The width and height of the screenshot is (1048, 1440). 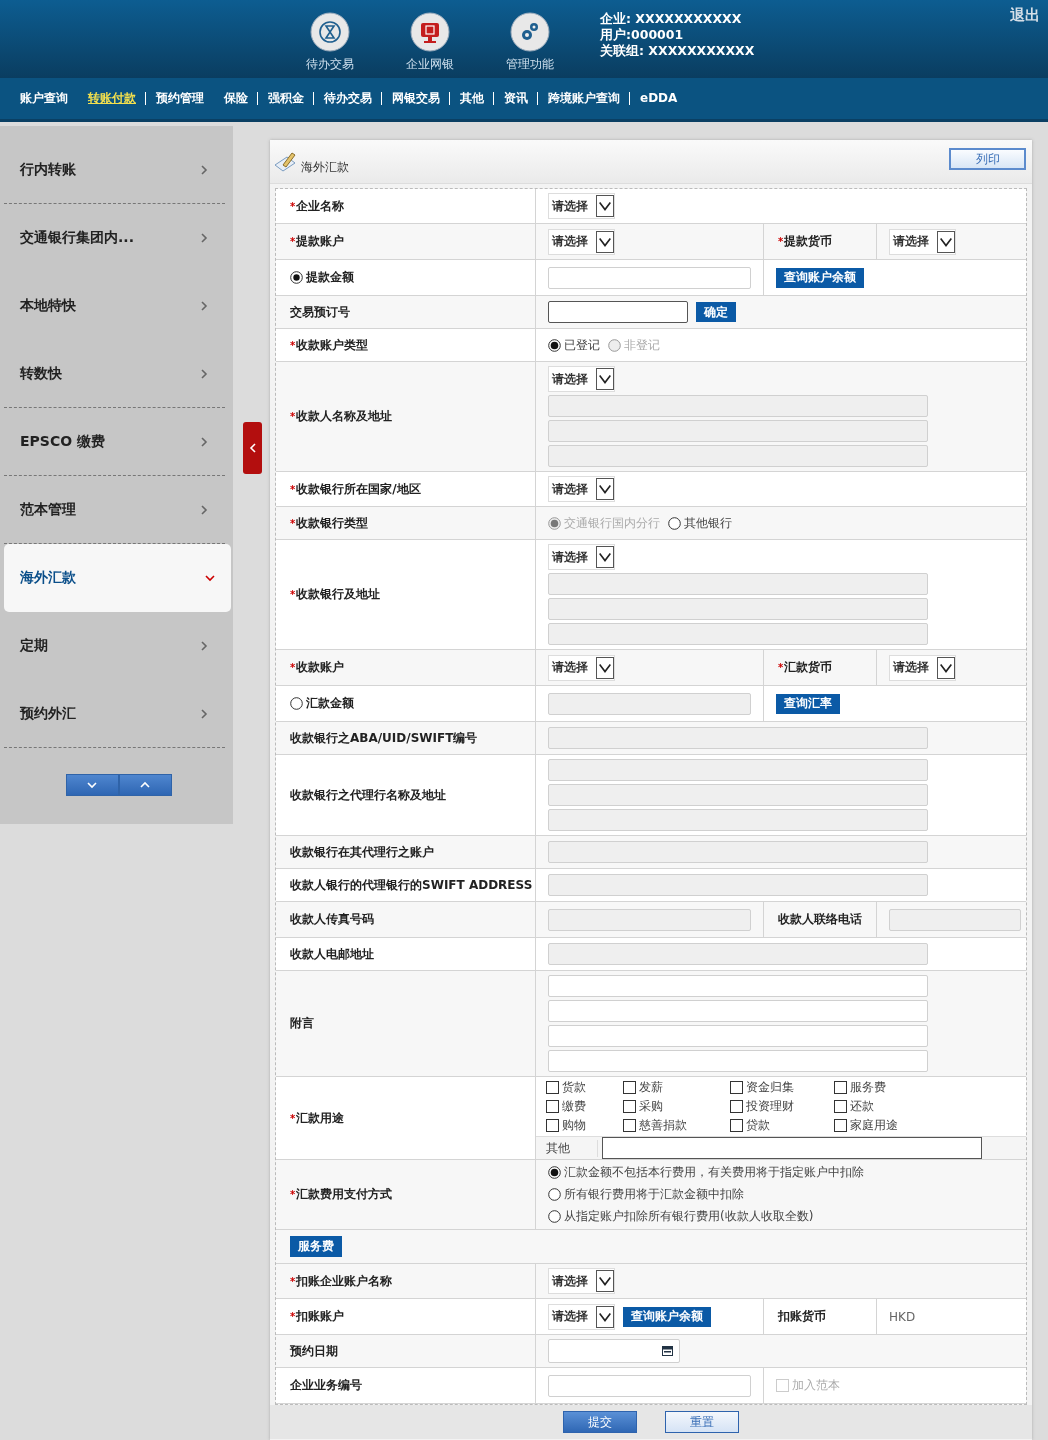 What do you see at coordinates (117, 578) in the screenshot?
I see `sidebar-item: 海外汇款` at bounding box center [117, 578].